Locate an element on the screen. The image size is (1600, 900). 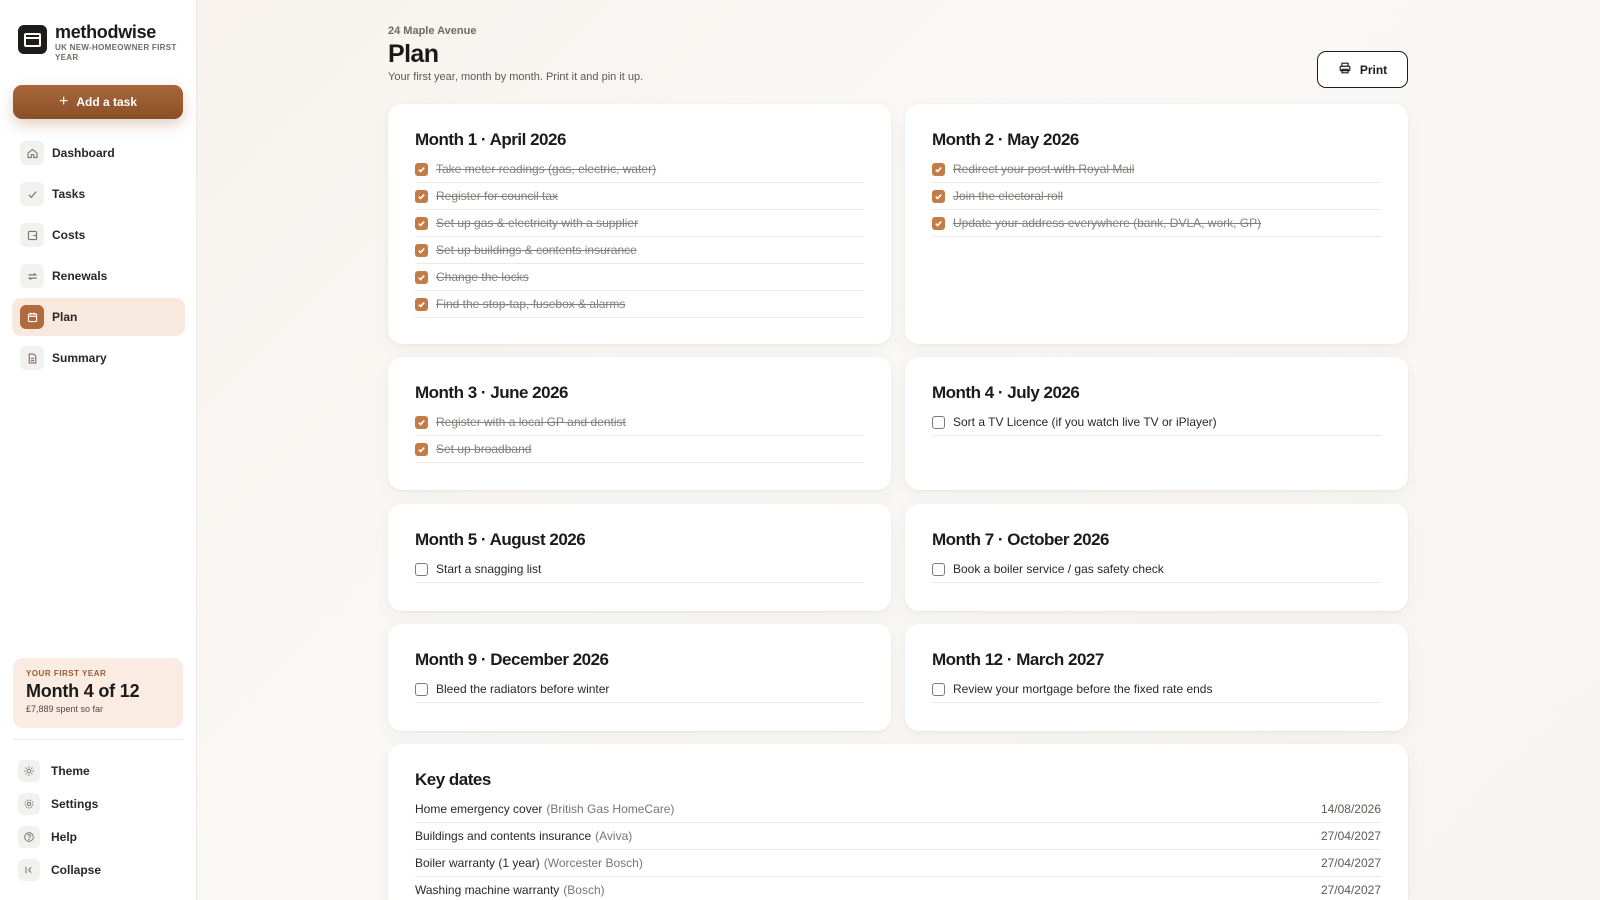
task-item: Start a snagging list is located at coordinates (639, 569).